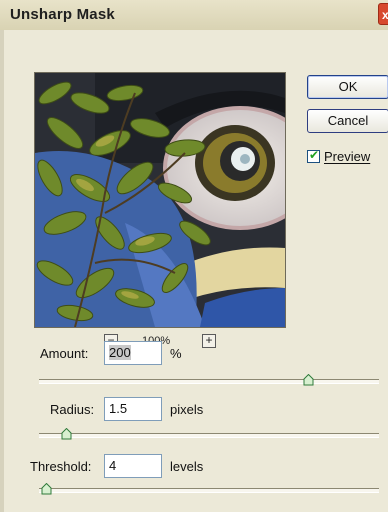 The width and height of the screenshot is (388, 512). I want to click on threshold-slider-thumb, so click(46, 489).